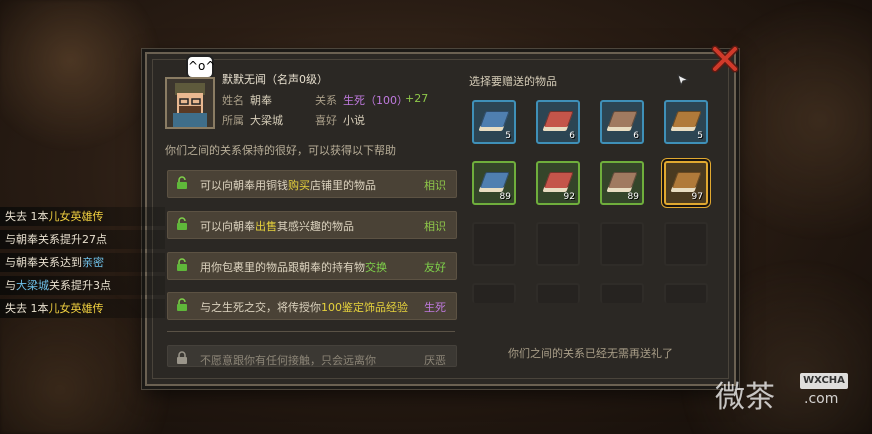 The image size is (872, 434). What do you see at coordinates (182, 357) in the screenshot?
I see `lock-icon` at bounding box center [182, 357].